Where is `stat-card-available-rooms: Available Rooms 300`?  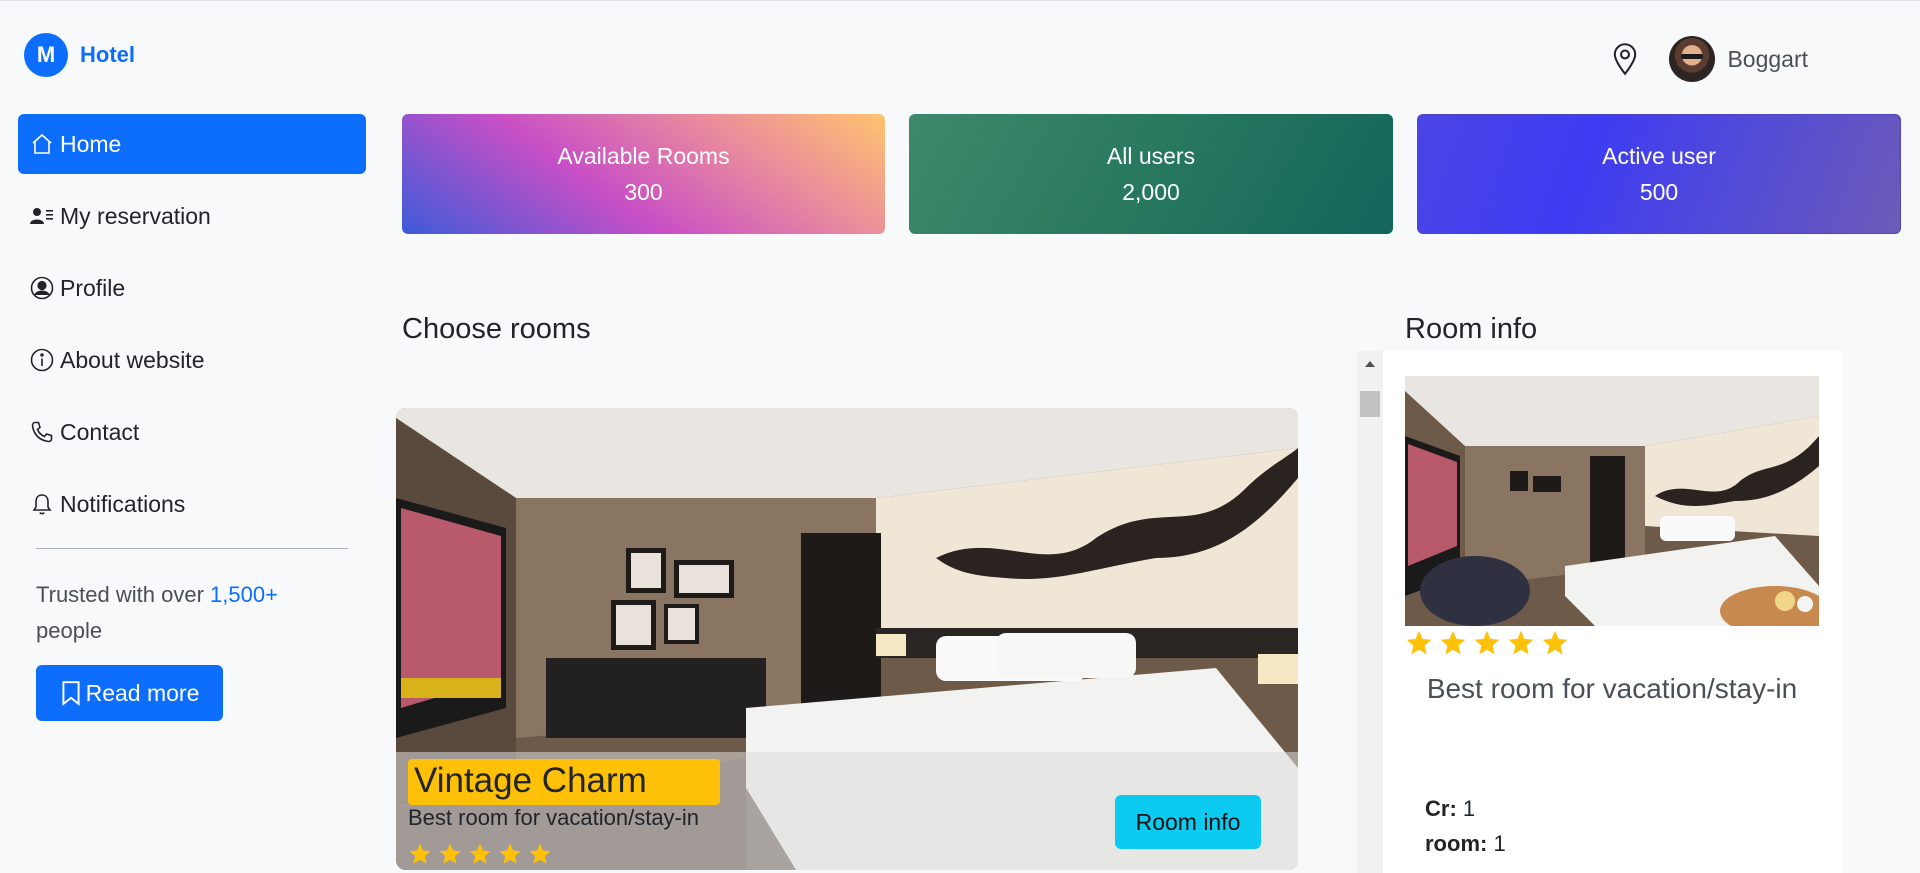 stat-card-available-rooms: Available Rooms 300 is located at coordinates (643, 174).